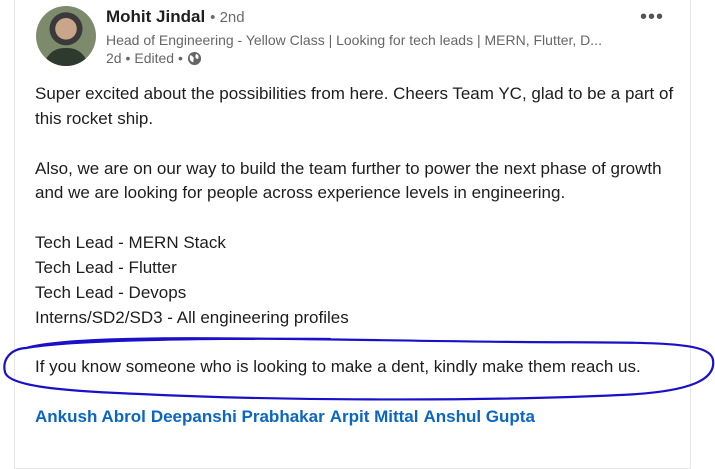 The width and height of the screenshot is (715, 469). I want to click on mention-link: Anshul Gupta, so click(478, 416).